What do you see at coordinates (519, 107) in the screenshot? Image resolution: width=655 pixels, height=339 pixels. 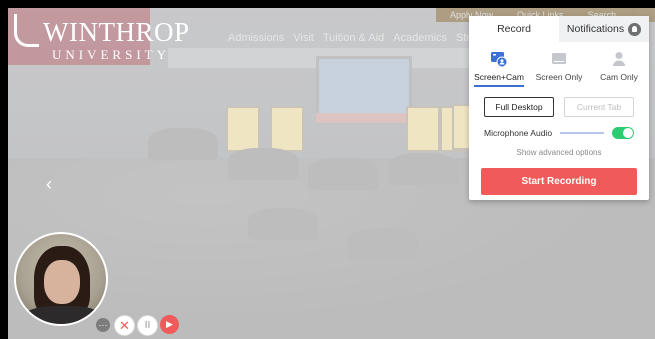 I see `full-desktop-button: Full Desktop` at bounding box center [519, 107].